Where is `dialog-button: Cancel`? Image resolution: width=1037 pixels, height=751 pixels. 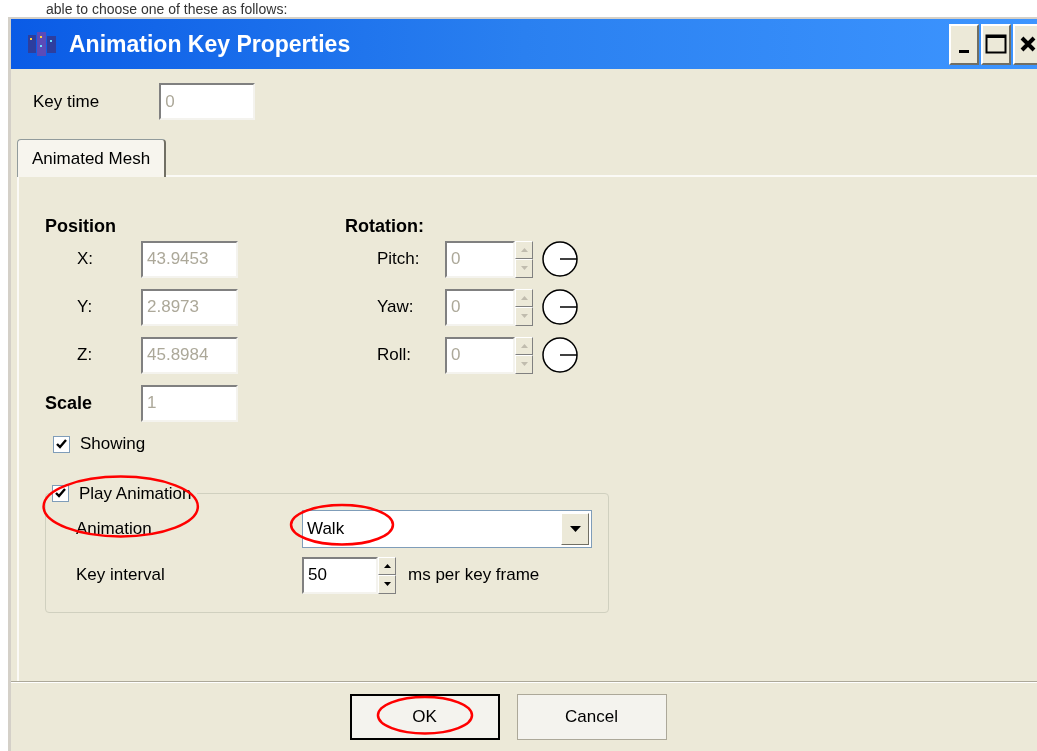
dialog-button: Cancel is located at coordinates (591, 717).